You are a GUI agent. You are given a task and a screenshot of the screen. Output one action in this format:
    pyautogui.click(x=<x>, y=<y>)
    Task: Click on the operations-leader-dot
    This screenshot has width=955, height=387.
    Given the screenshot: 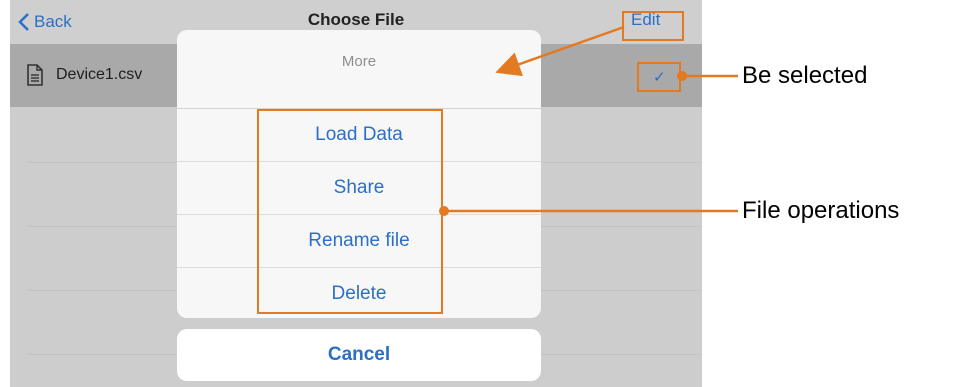 What is the action you would take?
    pyautogui.click(x=444, y=211)
    